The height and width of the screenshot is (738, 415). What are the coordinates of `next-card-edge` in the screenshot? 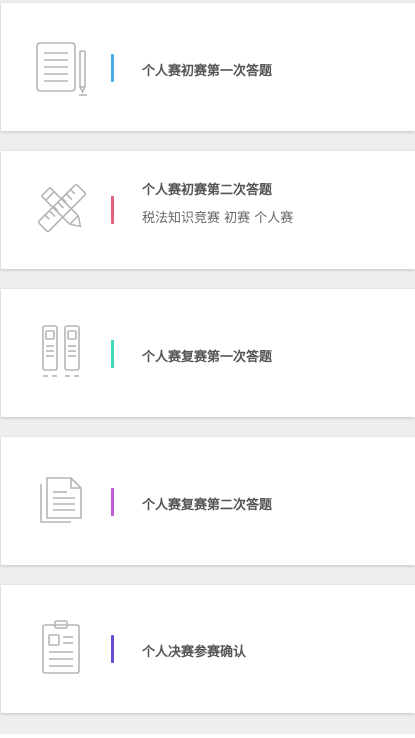 It's located at (207, 736).